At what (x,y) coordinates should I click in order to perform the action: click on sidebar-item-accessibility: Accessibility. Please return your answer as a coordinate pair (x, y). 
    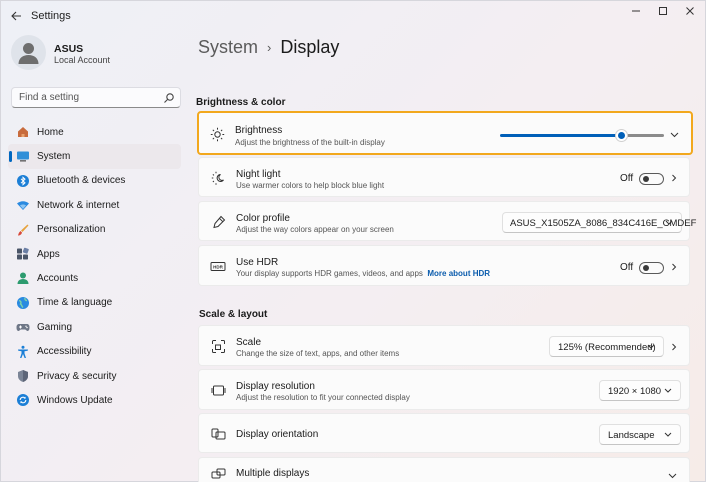
    Looking at the image, I should click on (94, 352).